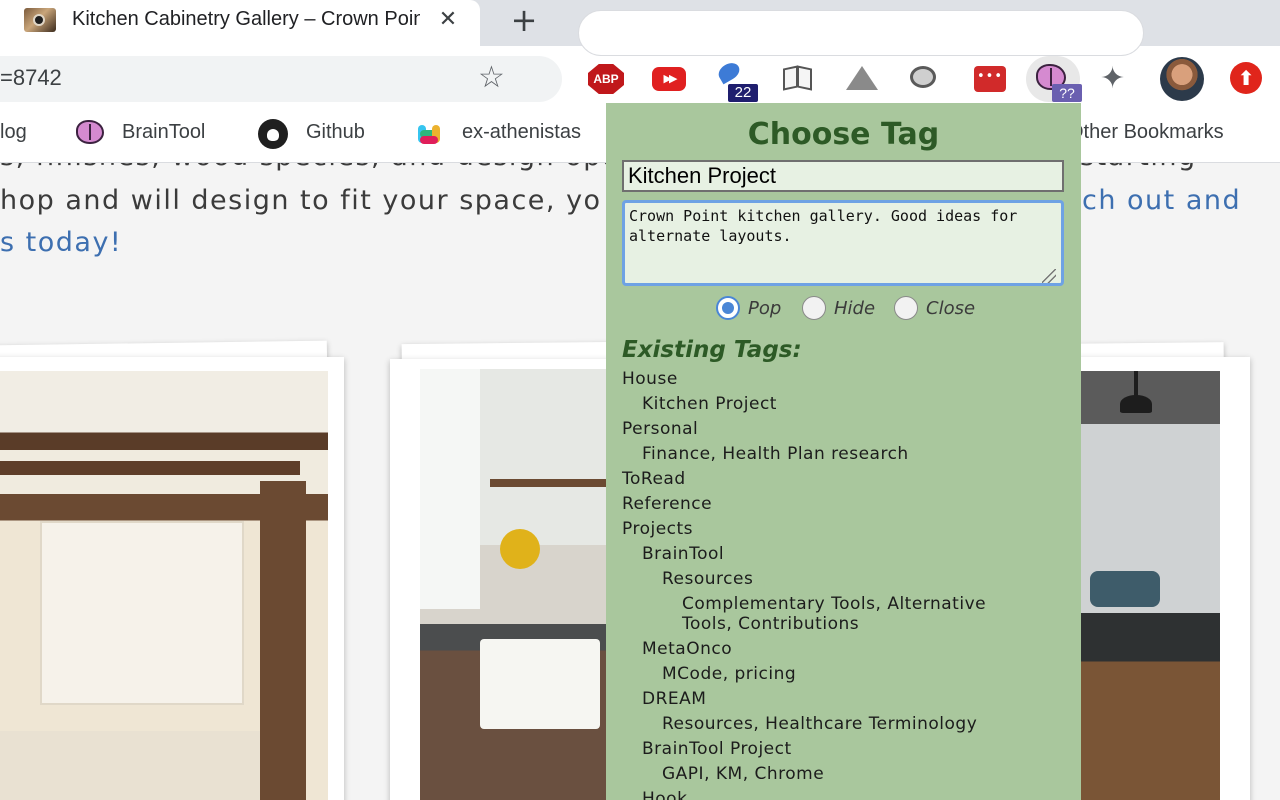 This screenshot has width=1280, height=800. What do you see at coordinates (669, 79) in the screenshot?
I see `fast-forward-icon: ▶▶` at bounding box center [669, 79].